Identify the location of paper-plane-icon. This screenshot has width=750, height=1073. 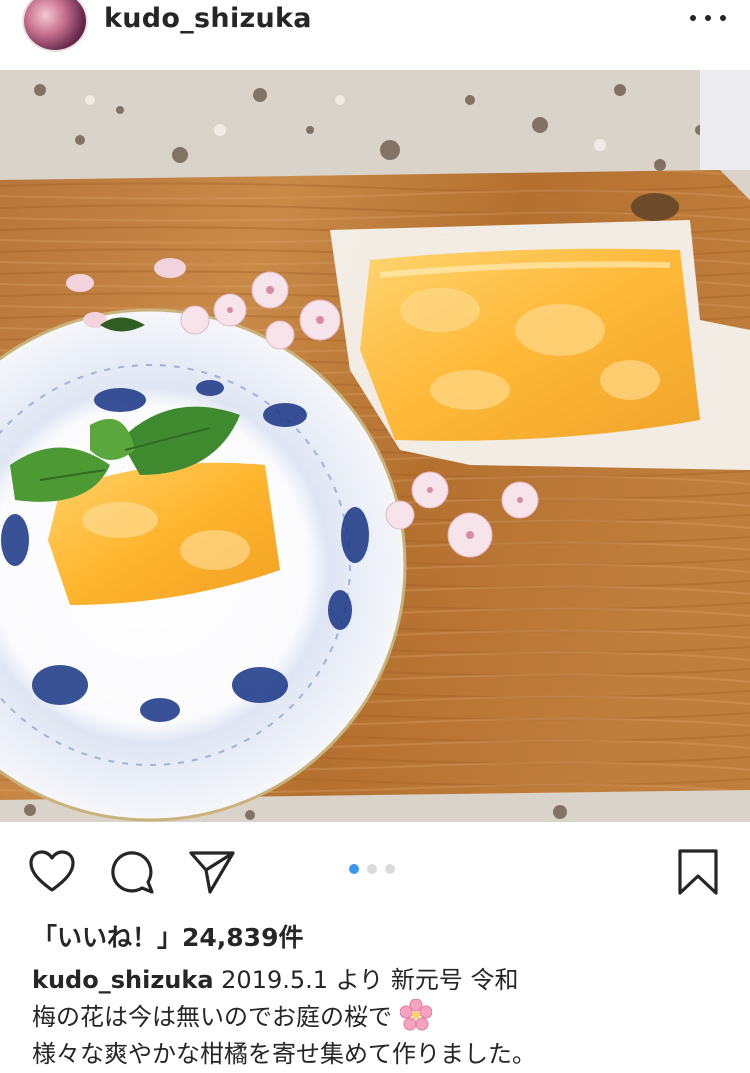
(212, 872).